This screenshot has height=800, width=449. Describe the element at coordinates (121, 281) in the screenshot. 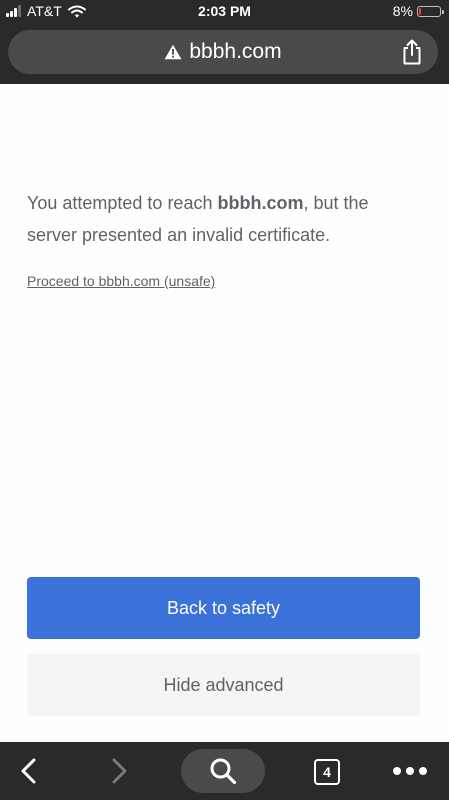

I see `proceed-unsafe-link: Proceed to bbbh.com (unsafe)` at that location.